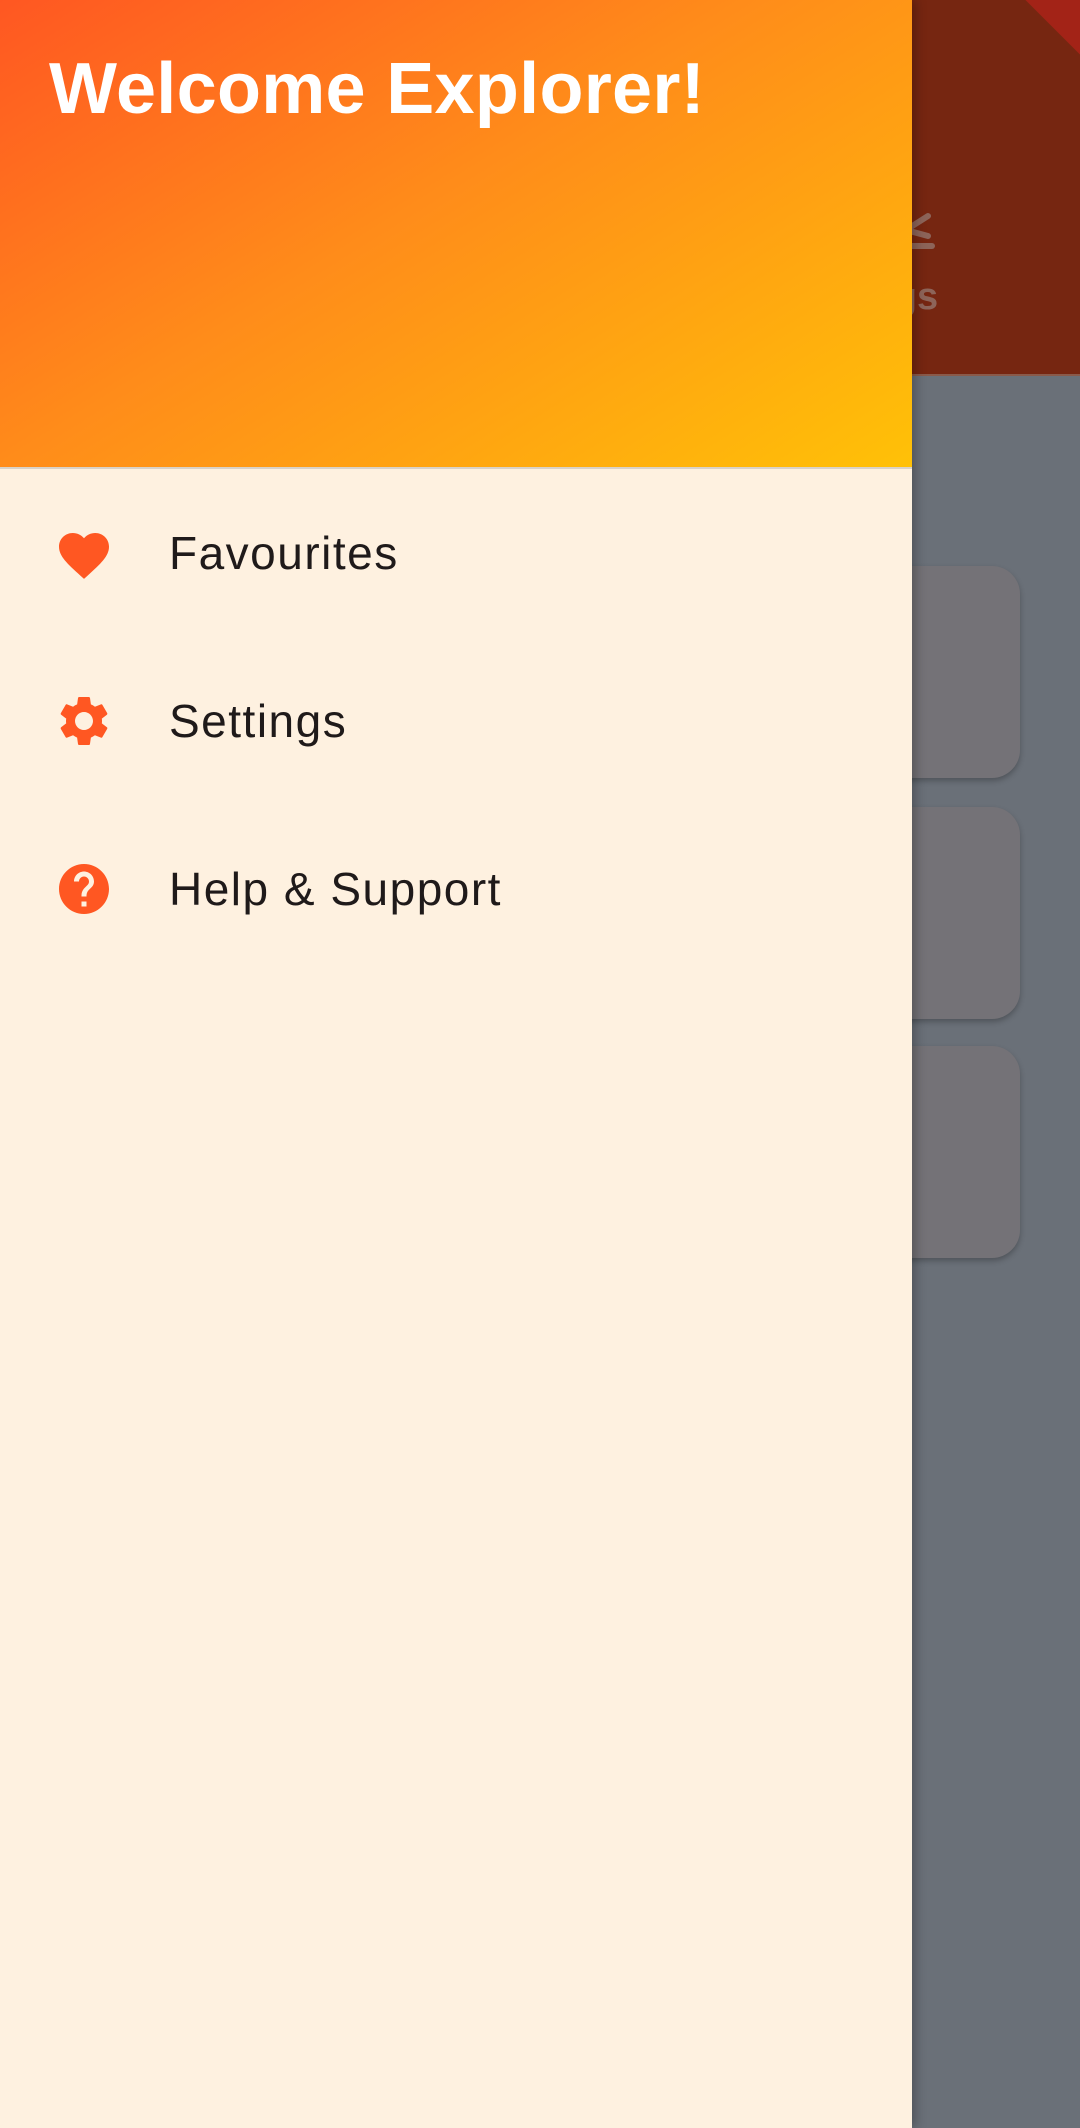  Describe the element at coordinates (456, 721) in the screenshot. I see `drawer-item-settings: Settings` at that location.